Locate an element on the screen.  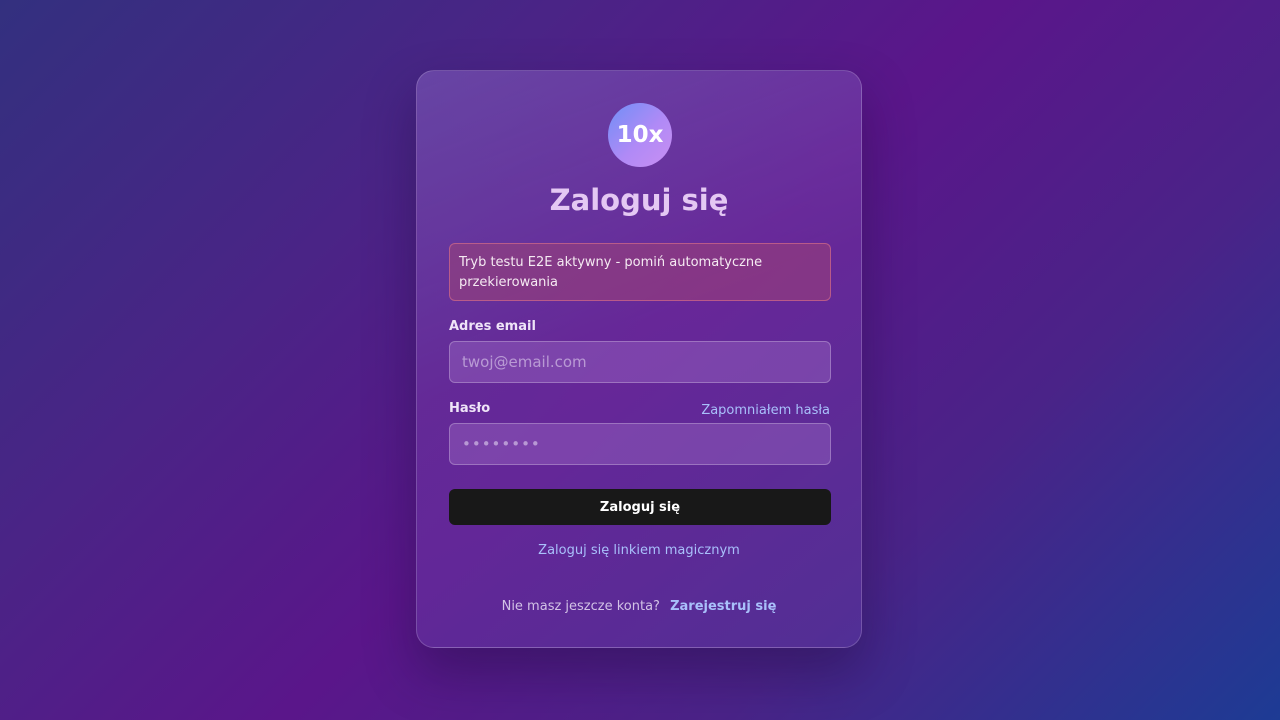
login-button: Zaloguj się is located at coordinates (640, 507).